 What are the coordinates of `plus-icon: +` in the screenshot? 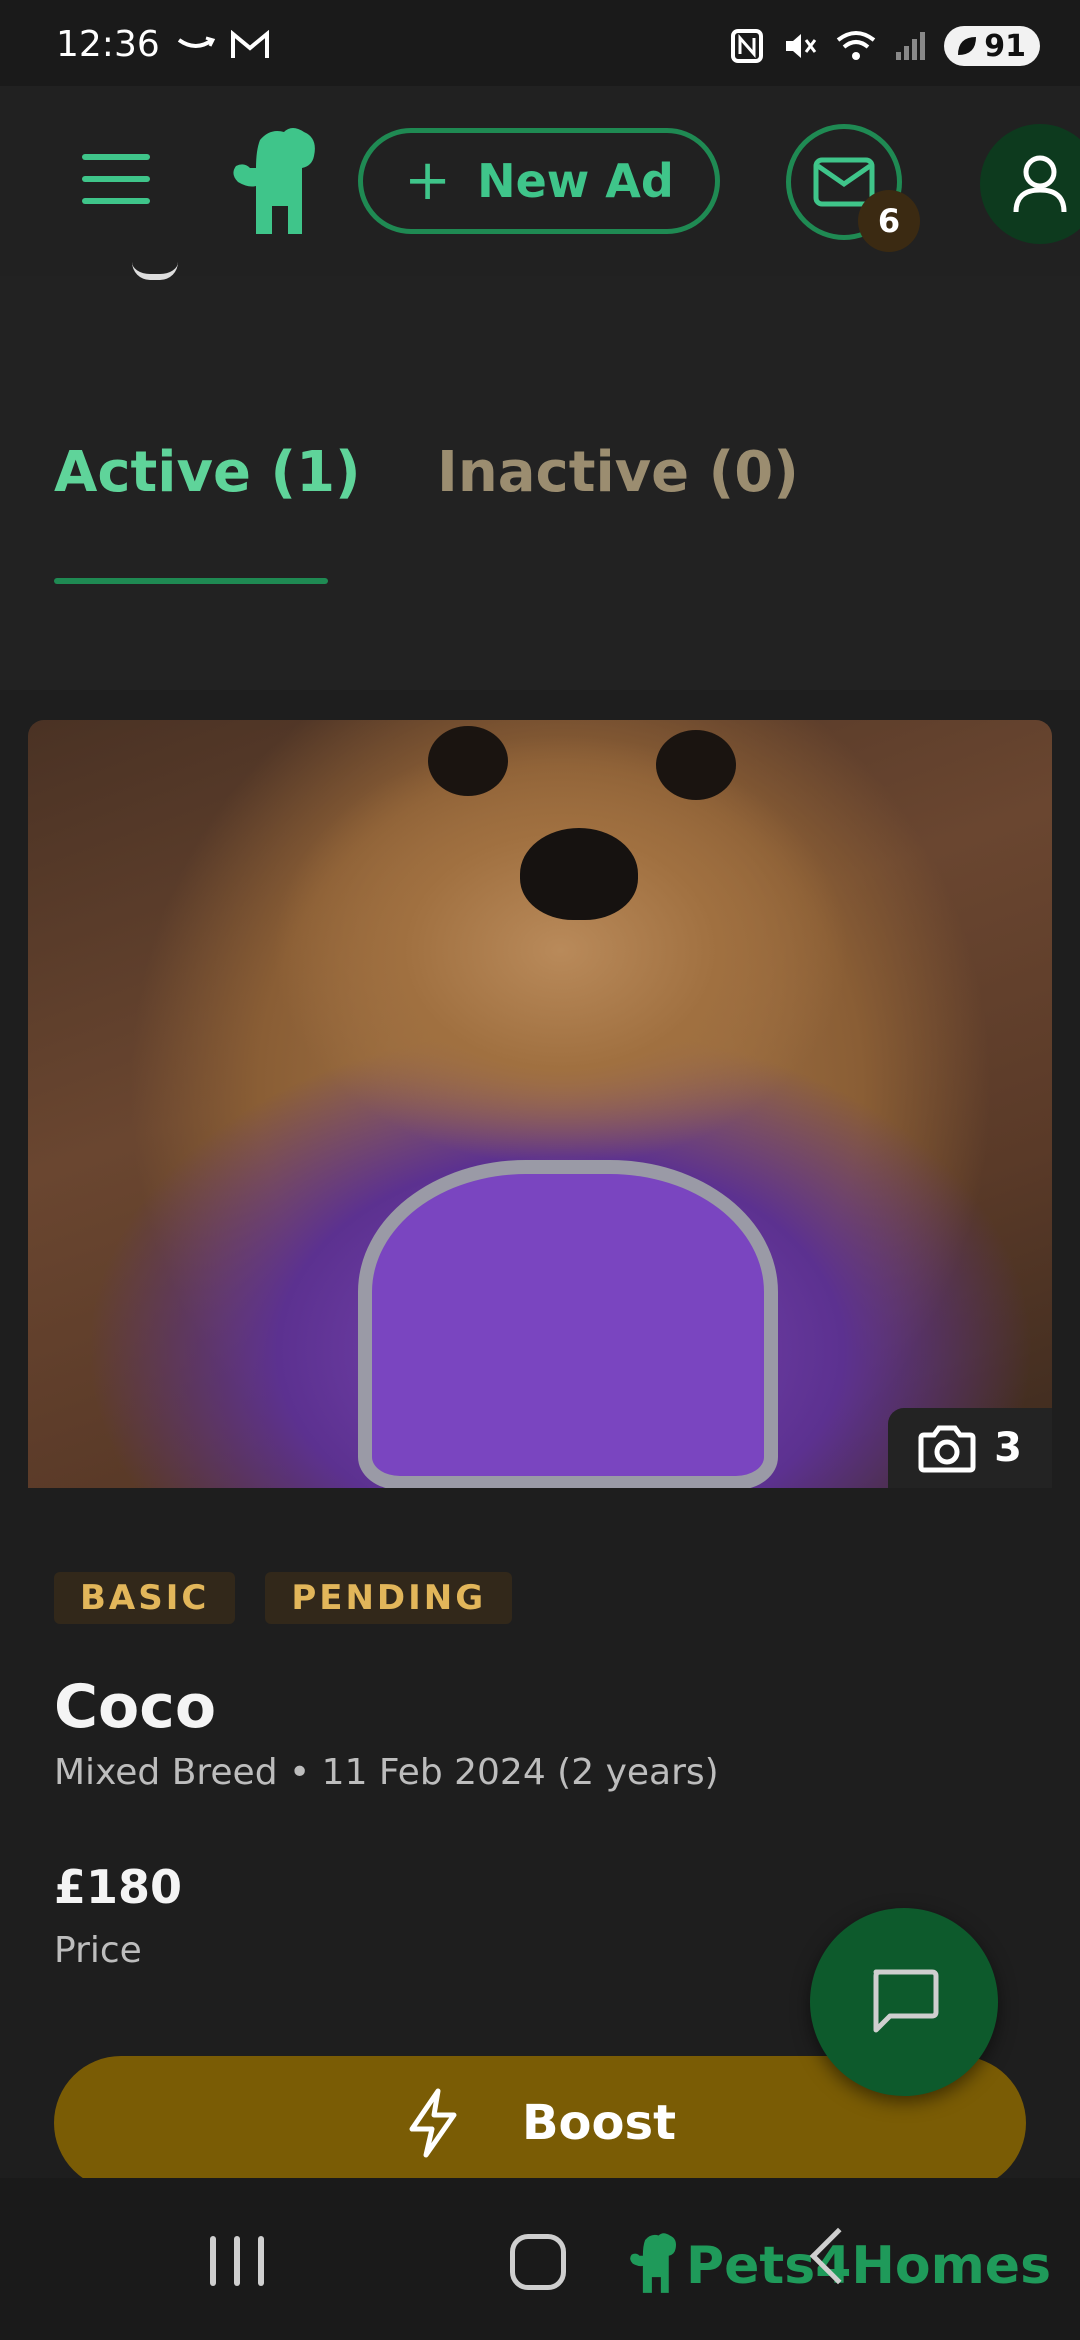 It's located at (428, 180).